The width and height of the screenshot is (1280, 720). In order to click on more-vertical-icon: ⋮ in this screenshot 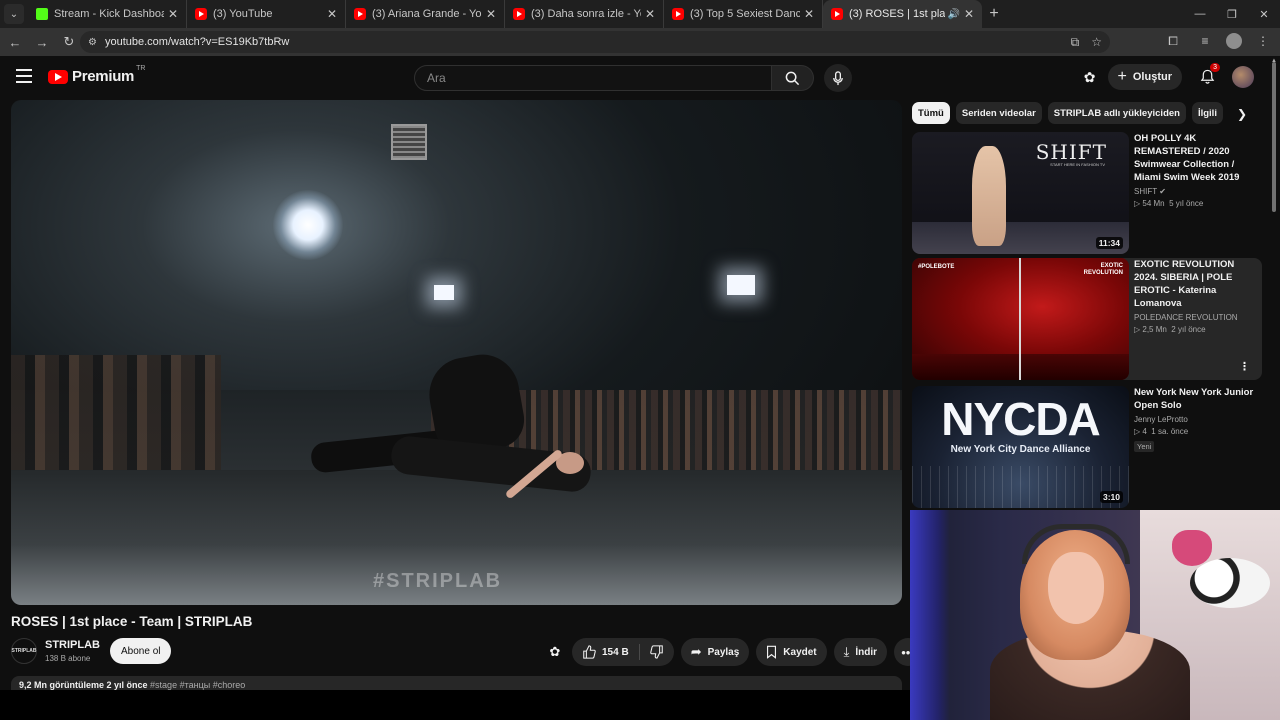, I will do `click(1244, 366)`.